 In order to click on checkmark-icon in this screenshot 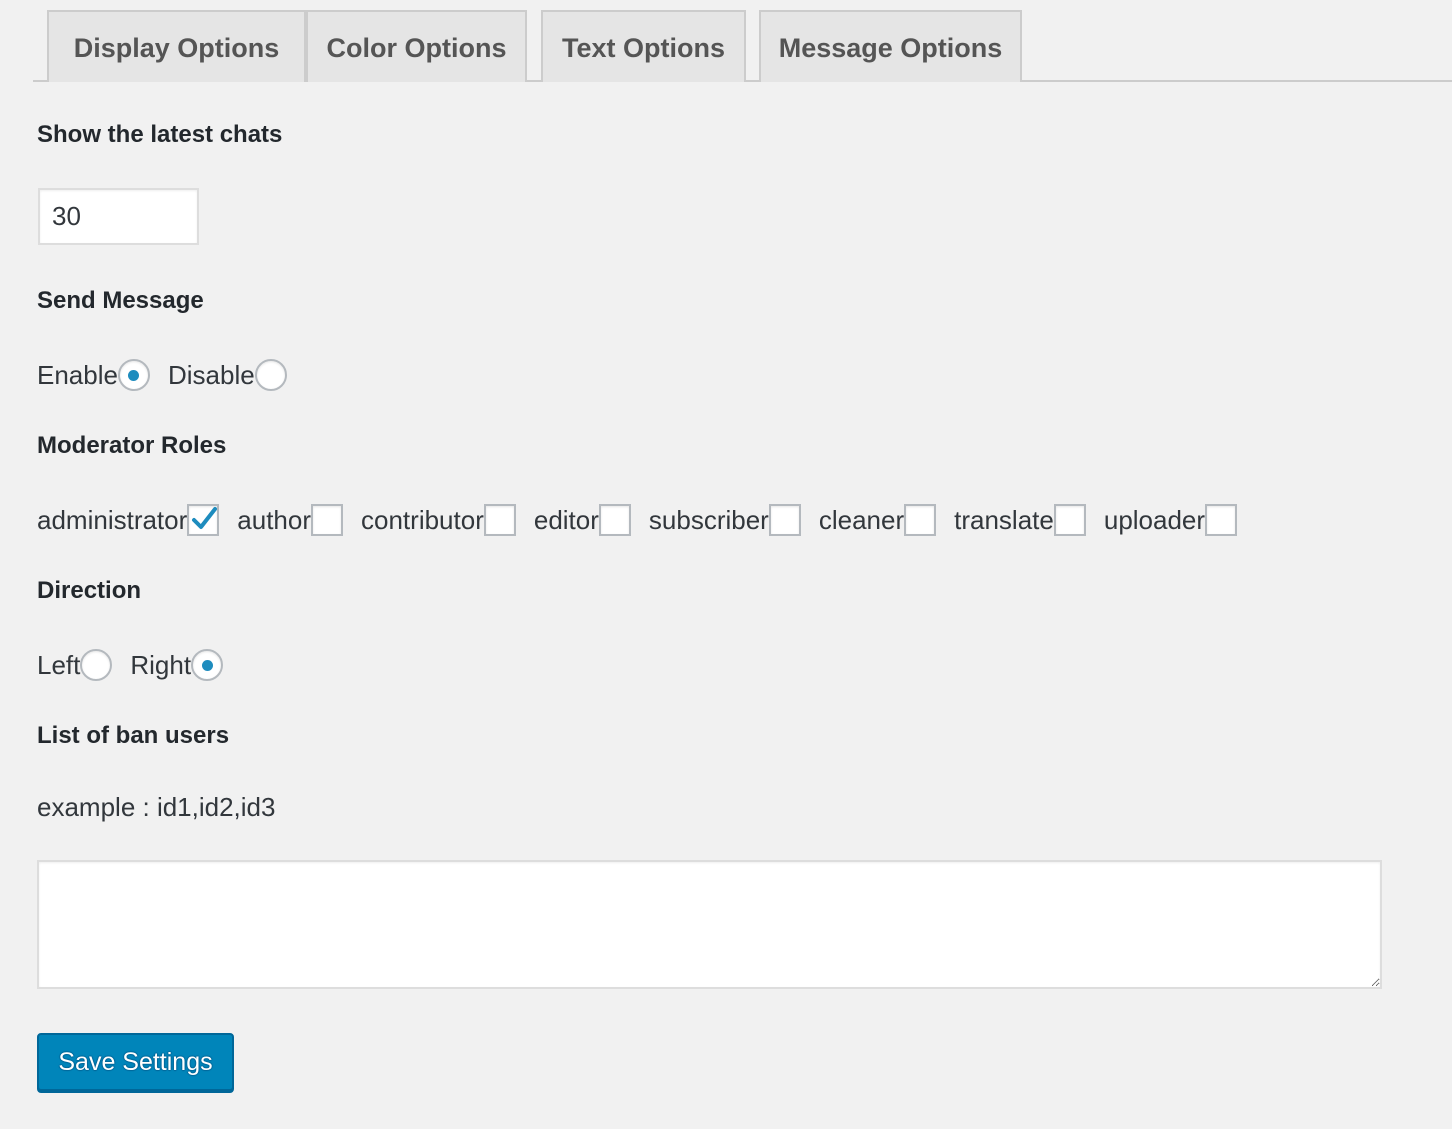, I will do `click(205, 518)`.